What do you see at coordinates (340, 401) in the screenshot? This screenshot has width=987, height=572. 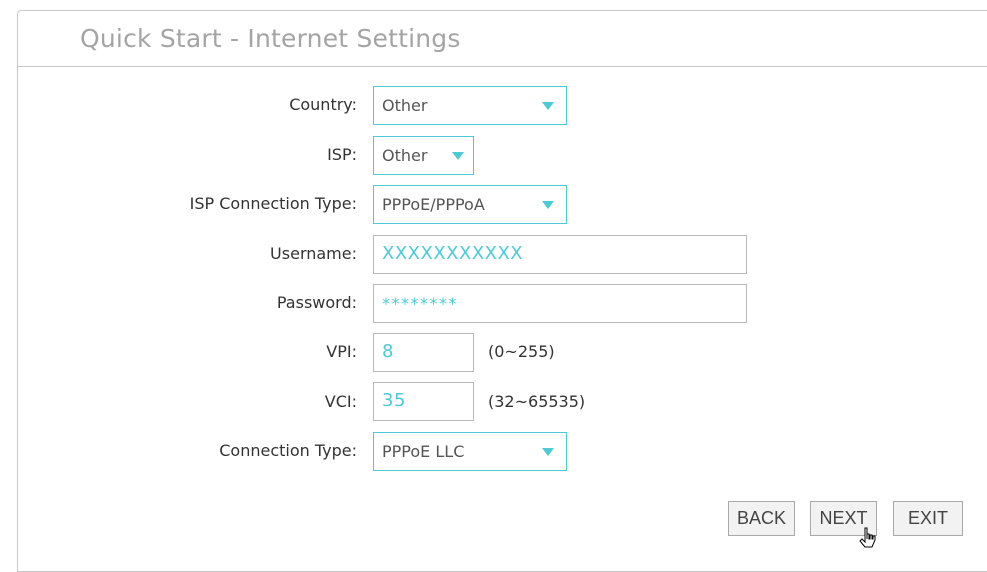 I see `vci-label: VCI:` at bounding box center [340, 401].